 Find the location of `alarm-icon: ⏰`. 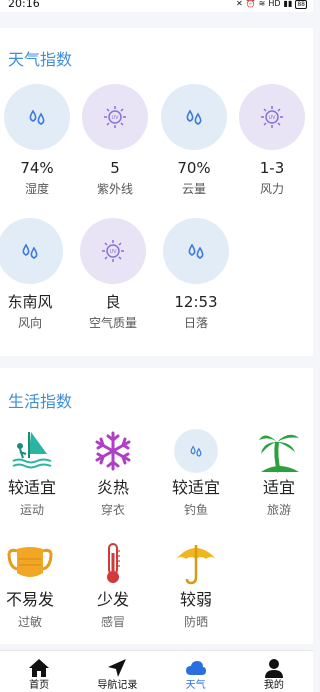

alarm-icon: ⏰ is located at coordinates (250, 4).